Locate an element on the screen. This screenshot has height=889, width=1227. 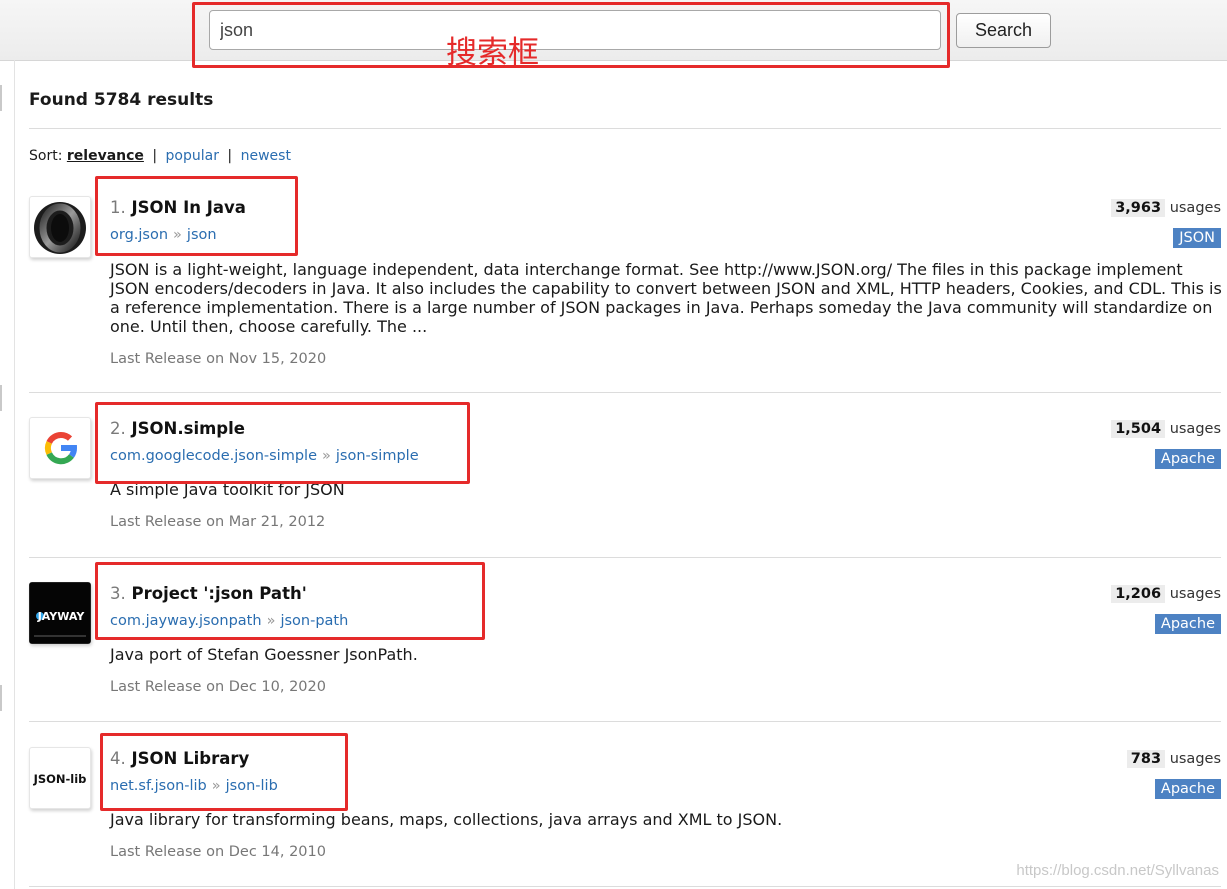
result-title-text: JSON.simple is located at coordinates (188, 428).